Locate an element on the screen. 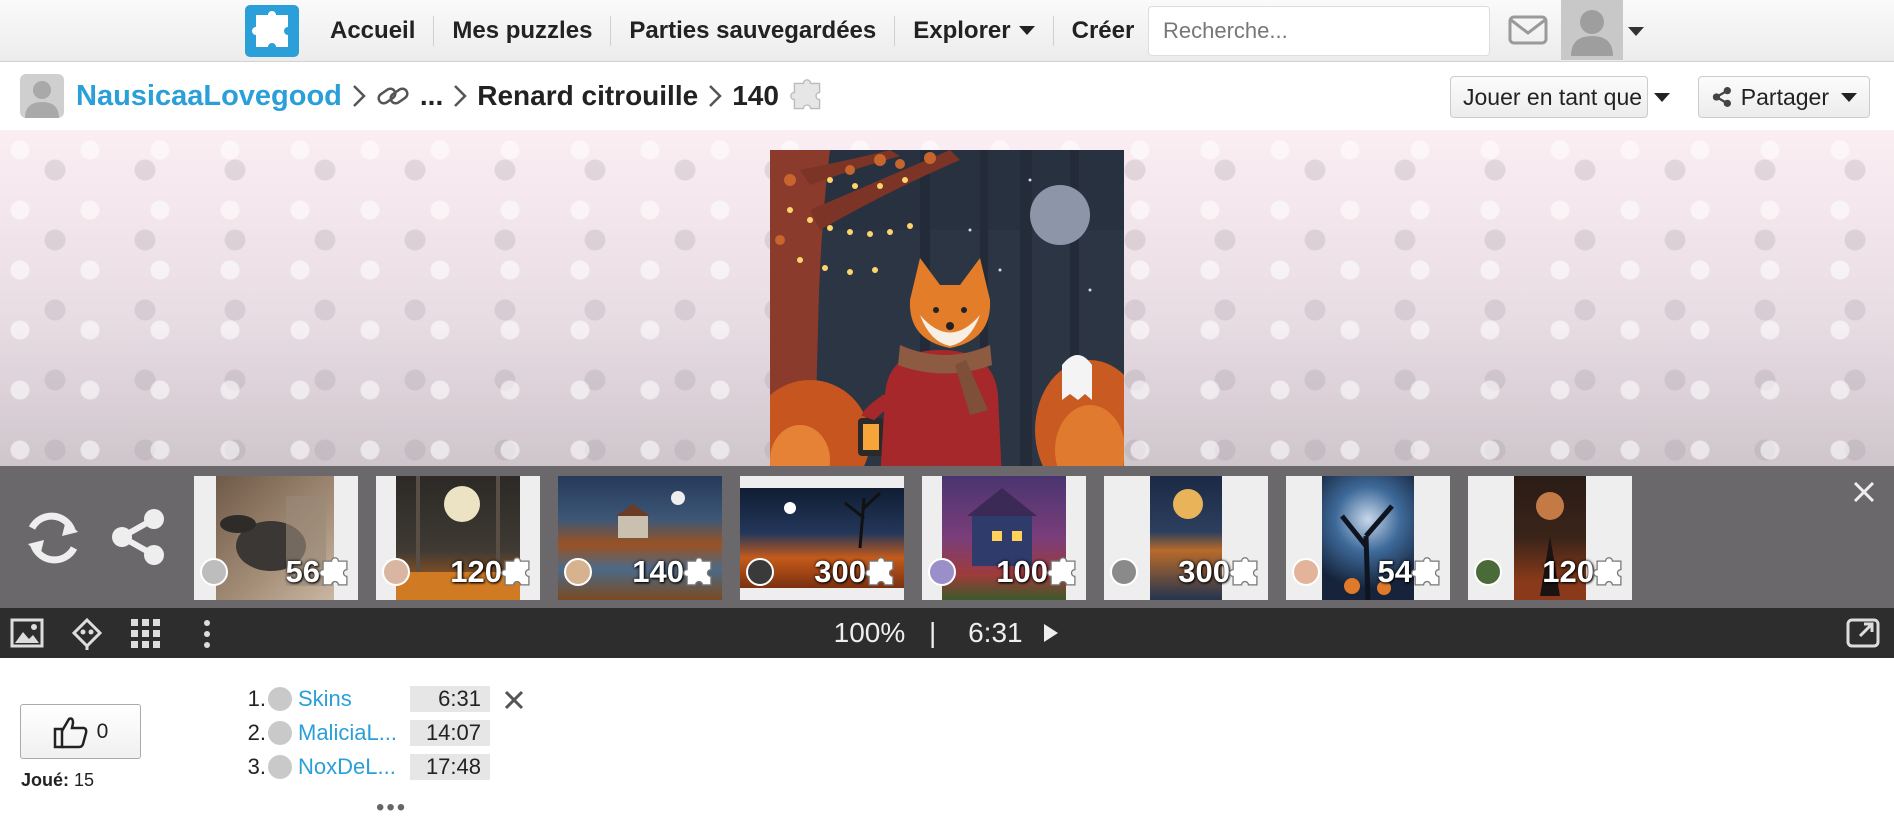  like-button: 0 is located at coordinates (80, 731).